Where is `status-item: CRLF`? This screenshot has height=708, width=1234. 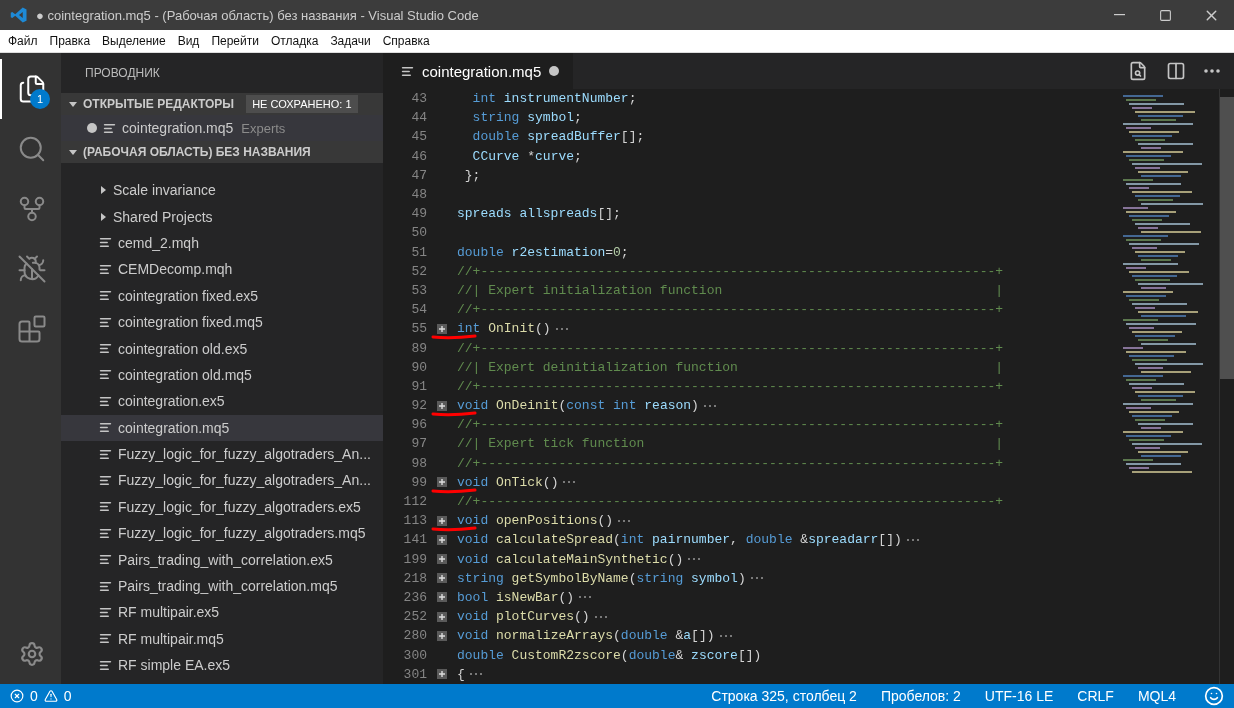 status-item: CRLF is located at coordinates (1095, 696).